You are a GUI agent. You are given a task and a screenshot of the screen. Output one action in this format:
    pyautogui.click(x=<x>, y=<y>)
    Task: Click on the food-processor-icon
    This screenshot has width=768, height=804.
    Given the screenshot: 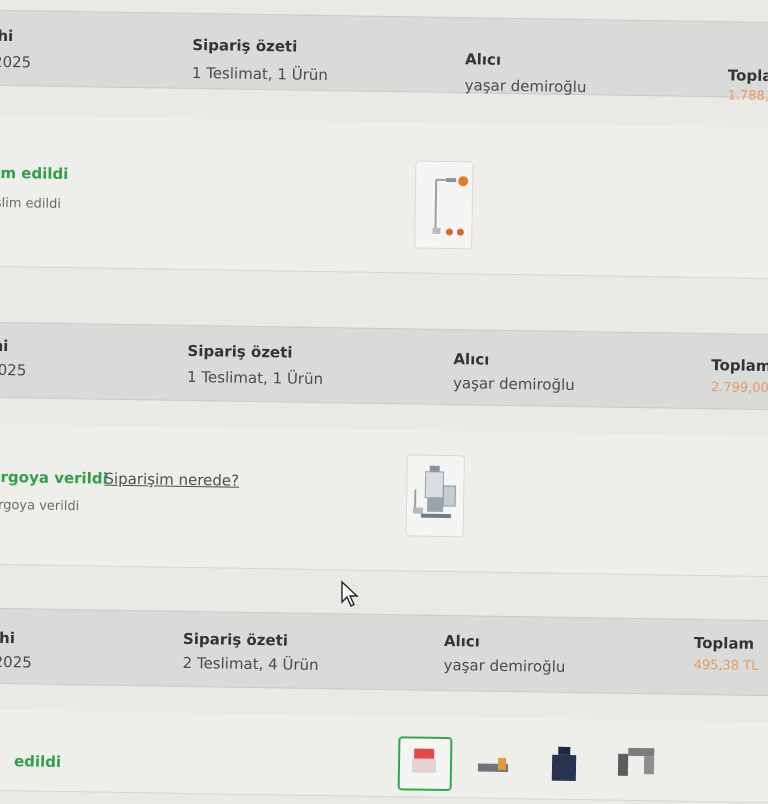 What is the action you would take?
    pyautogui.click(x=435, y=495)
    